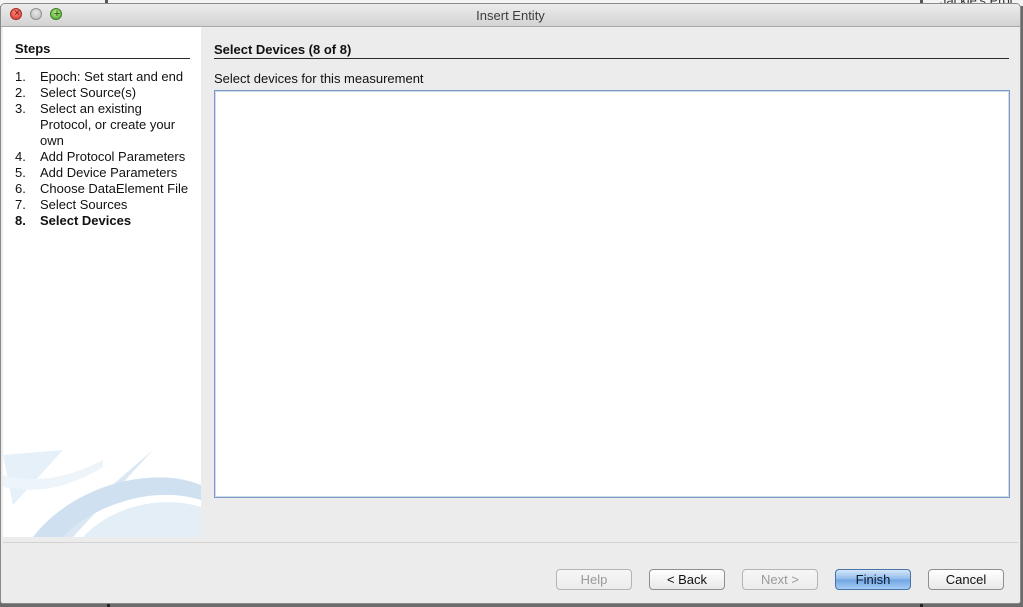 The image size is (1023, 607). Describe the element at coordinates (780, 579) in the screenshot. I see `next-button: Next >` at that location.